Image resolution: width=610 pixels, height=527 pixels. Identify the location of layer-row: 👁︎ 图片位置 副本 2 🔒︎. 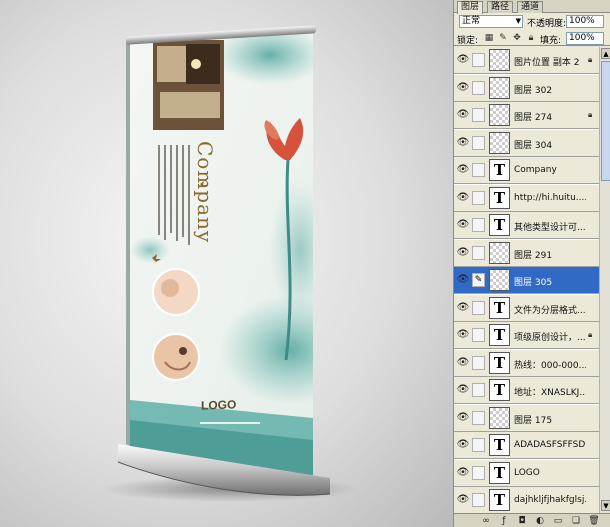
(526, 60).